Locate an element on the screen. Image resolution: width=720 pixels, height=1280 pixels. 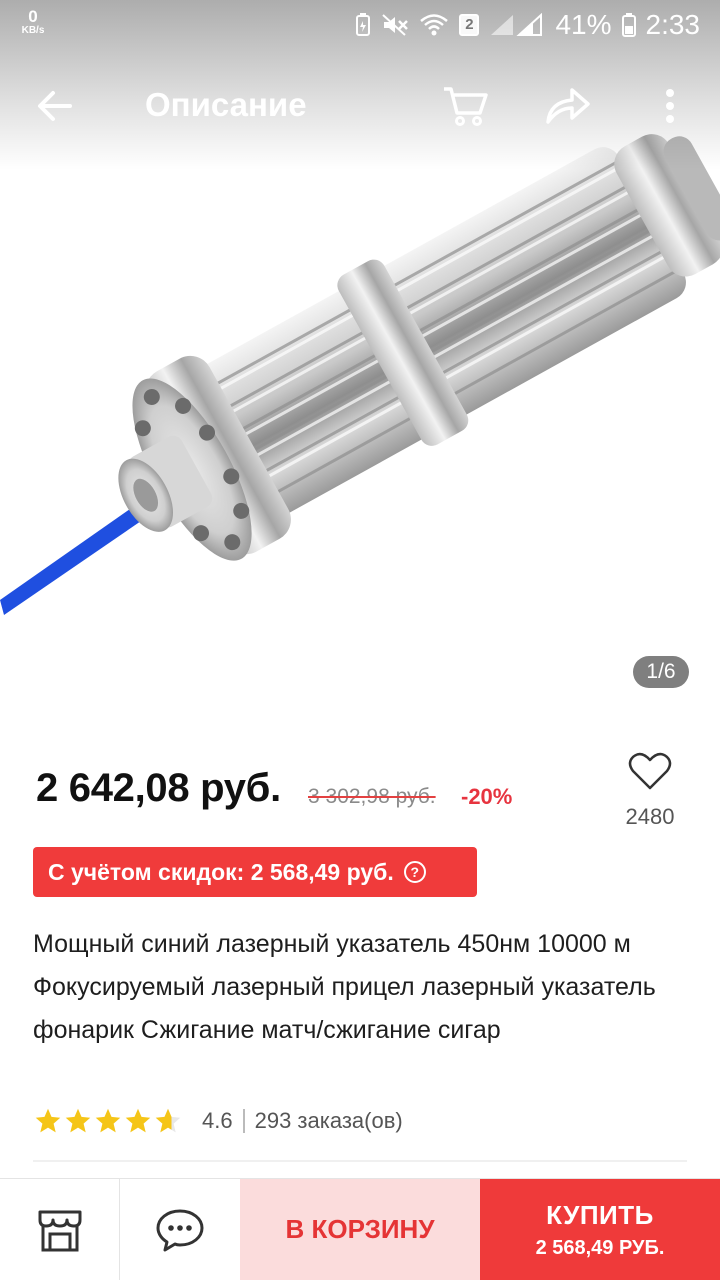
more-vert-icon is located at coordinates (670, 106).